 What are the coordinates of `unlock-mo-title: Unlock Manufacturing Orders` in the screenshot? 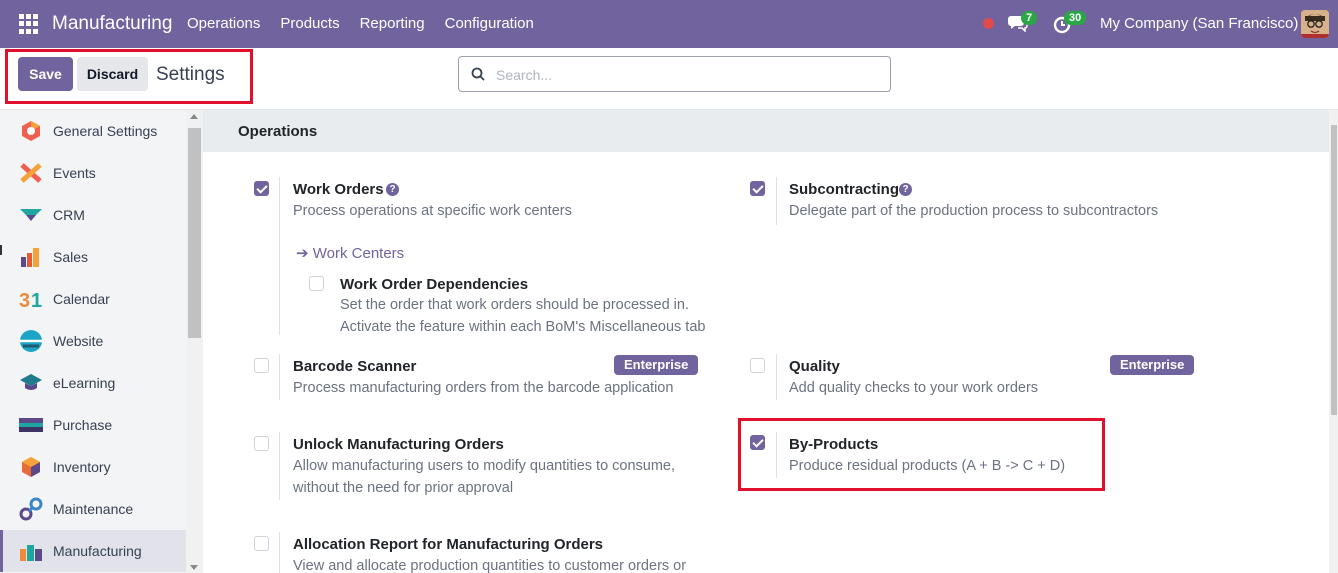 It's located at (398, 444).